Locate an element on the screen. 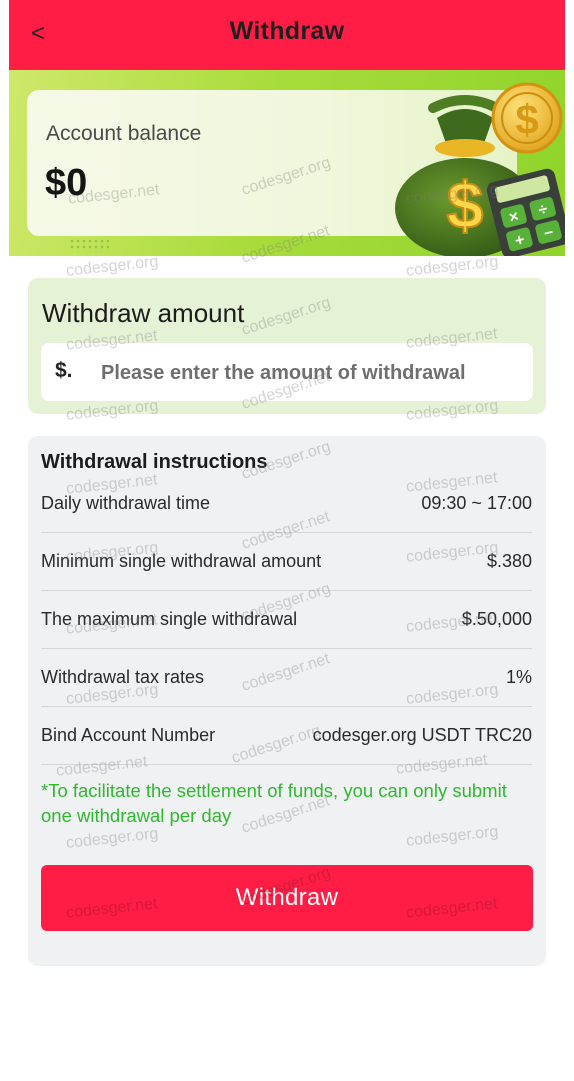 The image size is (574, 1081). row-label: Withdrawal tax rates is located at coordinates (123, 677).